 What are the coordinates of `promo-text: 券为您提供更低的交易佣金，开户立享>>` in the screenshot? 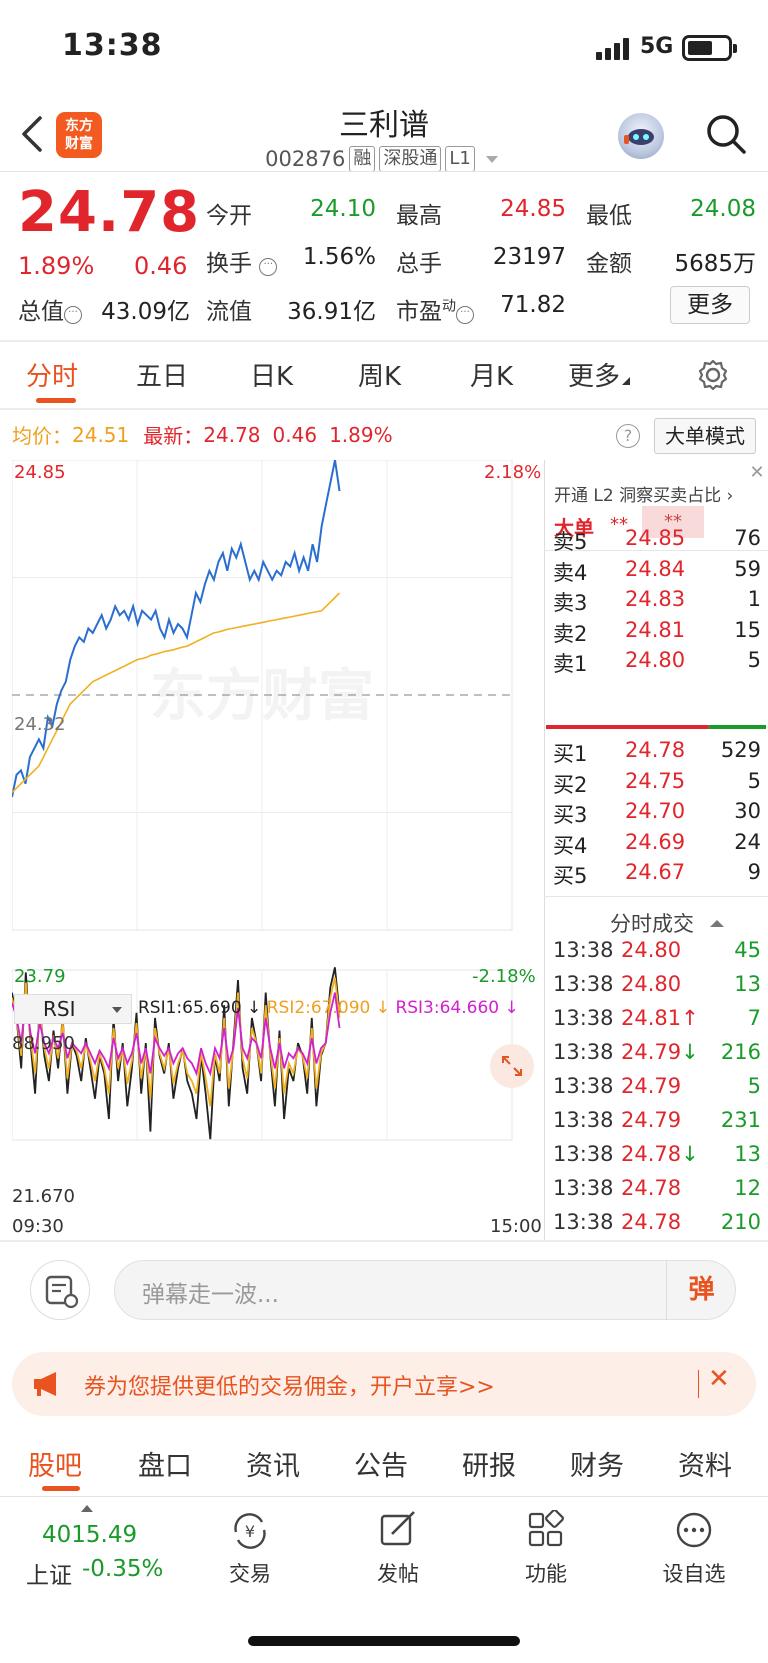 It's located at (289, 1385).